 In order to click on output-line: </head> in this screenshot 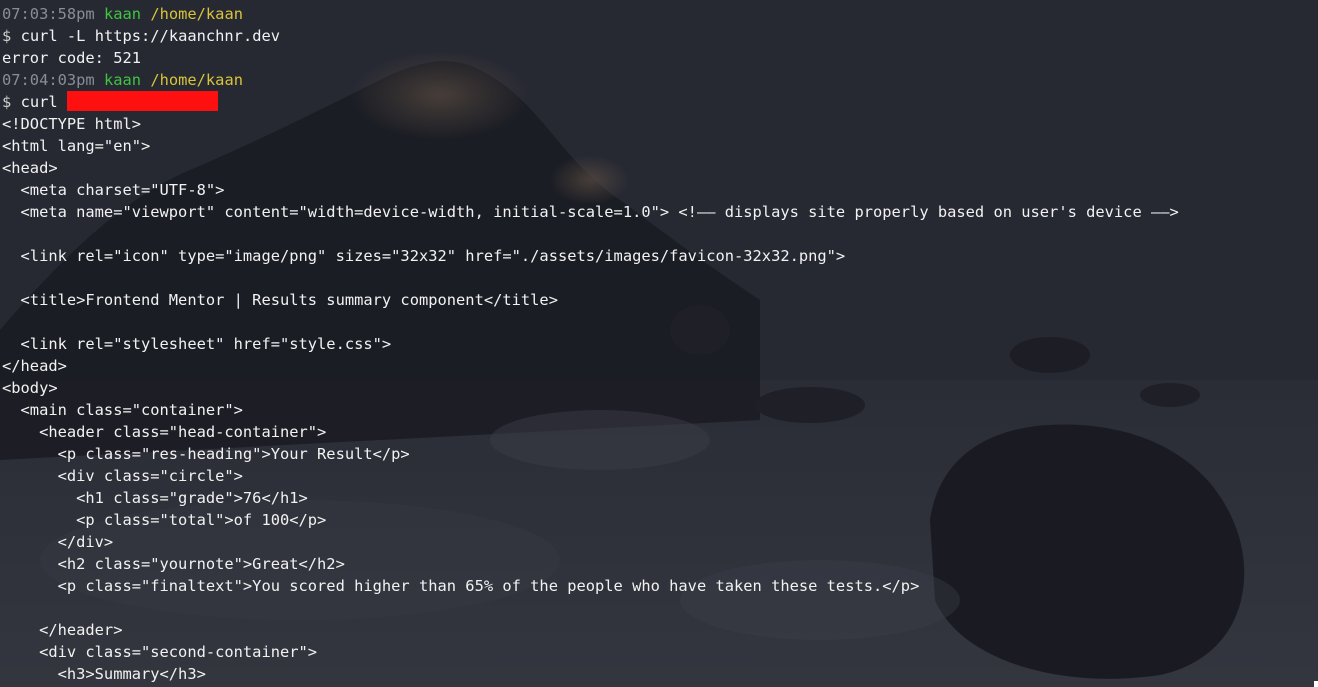, I will do `click(34, 366)`.